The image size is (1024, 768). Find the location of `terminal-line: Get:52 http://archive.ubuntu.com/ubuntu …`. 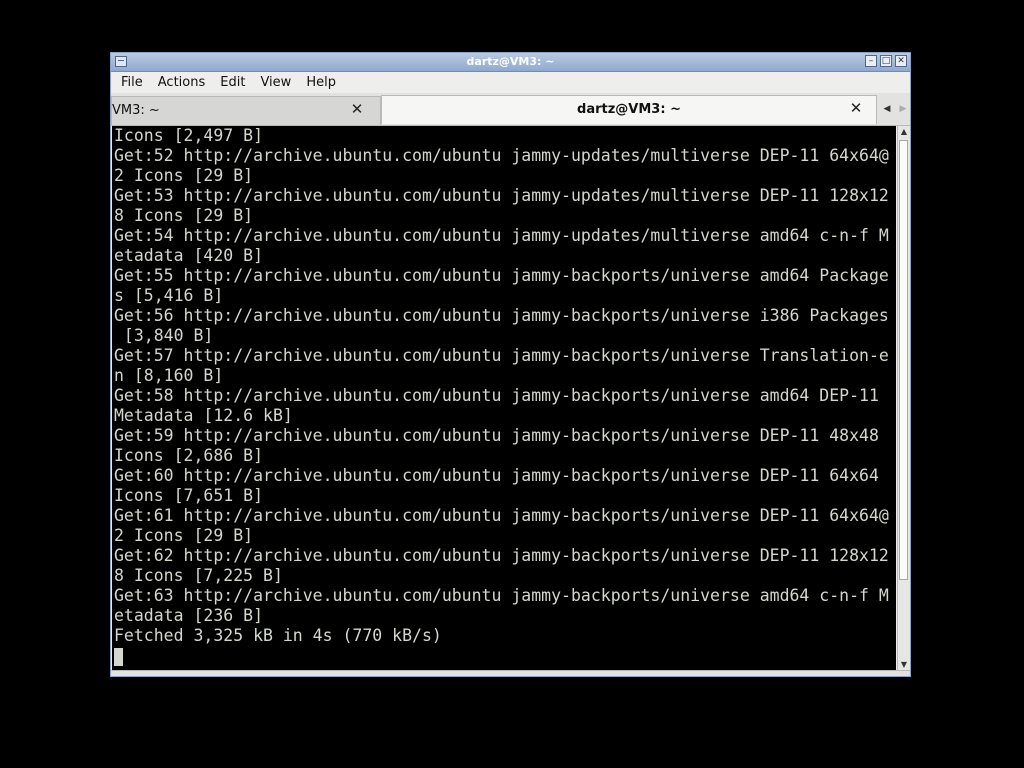

terminal-line: Get:52 http://archive.ubuntu.com/ubuntu … is located at coordinates (501, 155).